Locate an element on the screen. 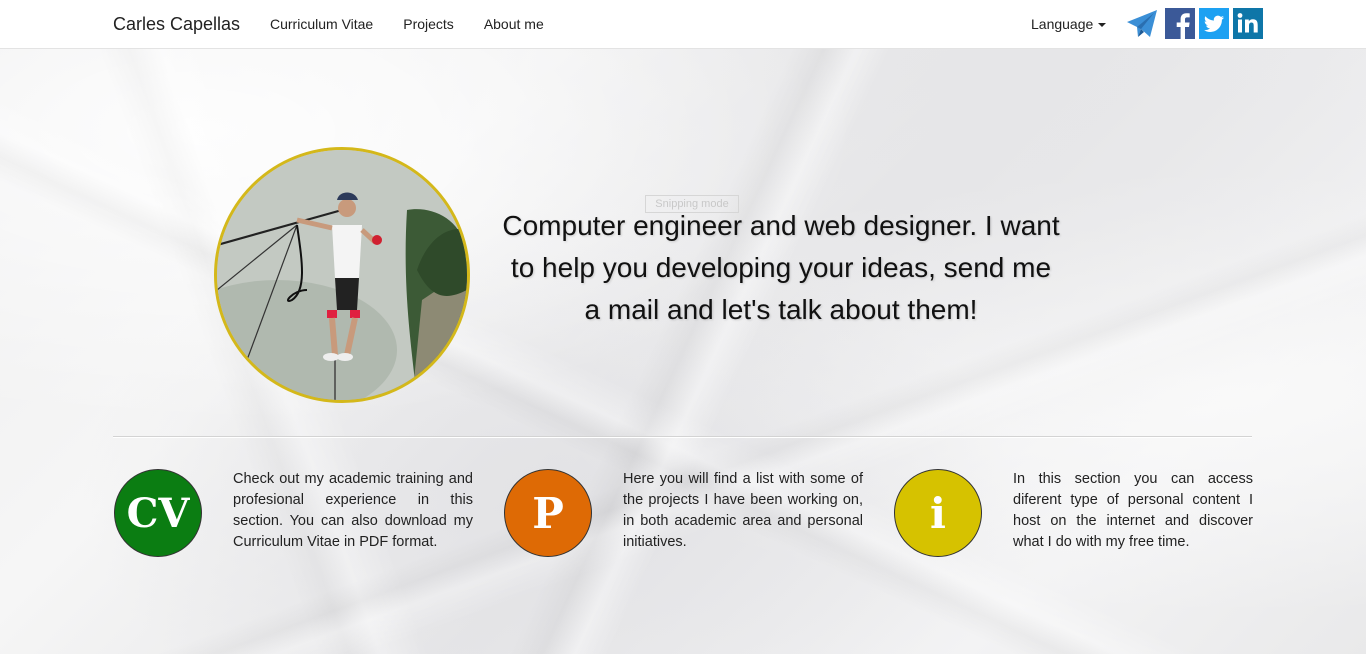  facebook-icon is located at coordinates (1180, 23).